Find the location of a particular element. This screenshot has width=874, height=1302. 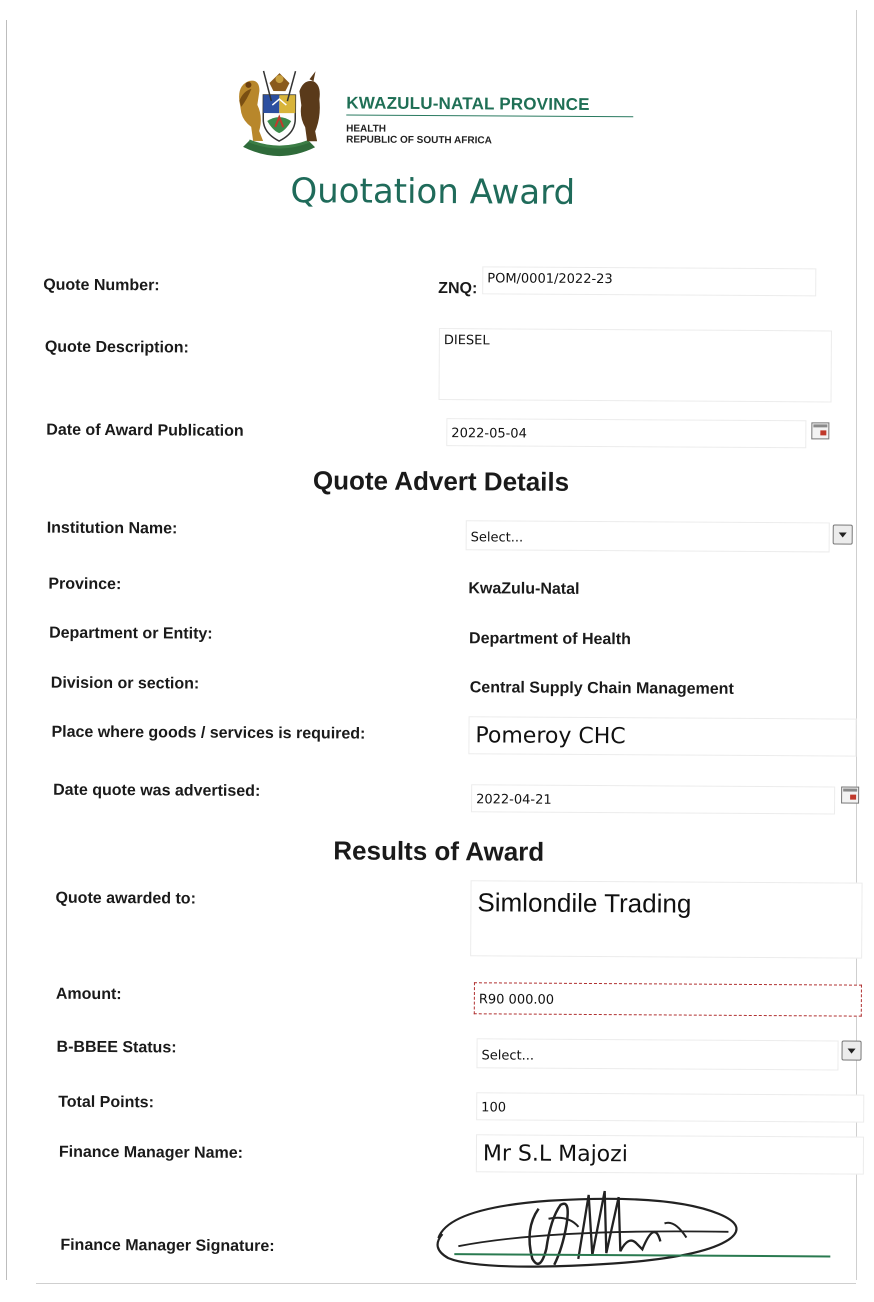

finance-manager-name-field: Mr S.L Majozi is located at coordinates (670, 1154).